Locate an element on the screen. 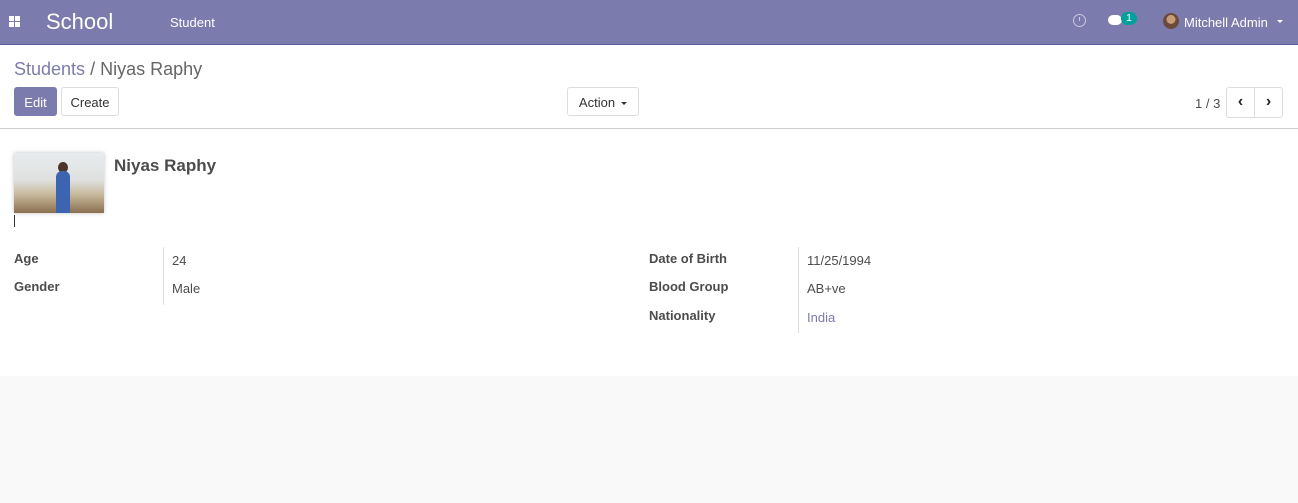 The width and height of the screenshot is (1298, 503). apps-menu-icon is located at coordinates (14, 21).